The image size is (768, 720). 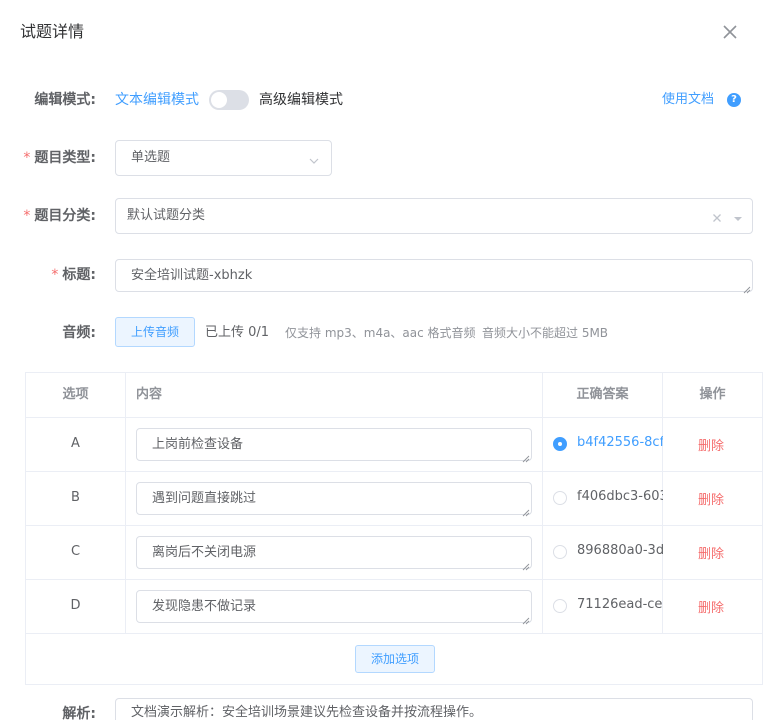 I want to click on chevron-down-icon, so click(x=314, y=159).